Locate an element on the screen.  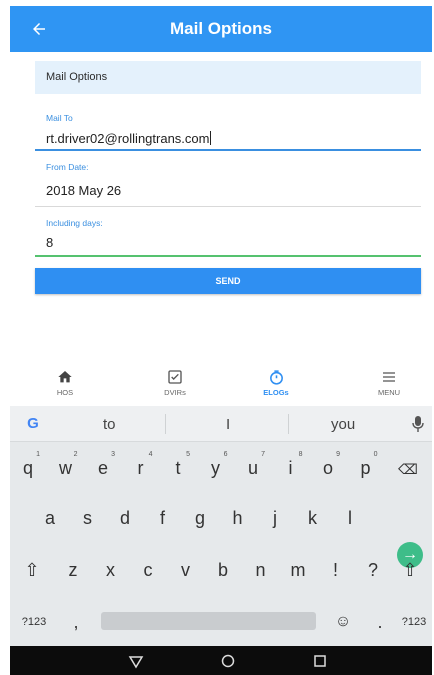
from-date-input: 2018 May 26 is located at coordinates (83, 190).